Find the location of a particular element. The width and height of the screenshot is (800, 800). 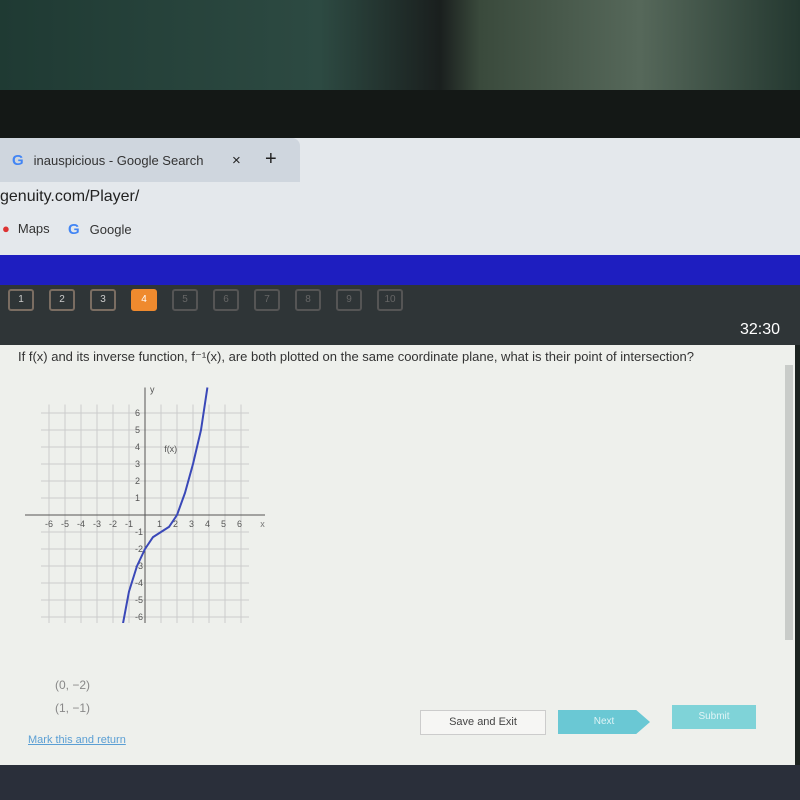

map-pin-icon: ● is located at coordinates (6, 228).